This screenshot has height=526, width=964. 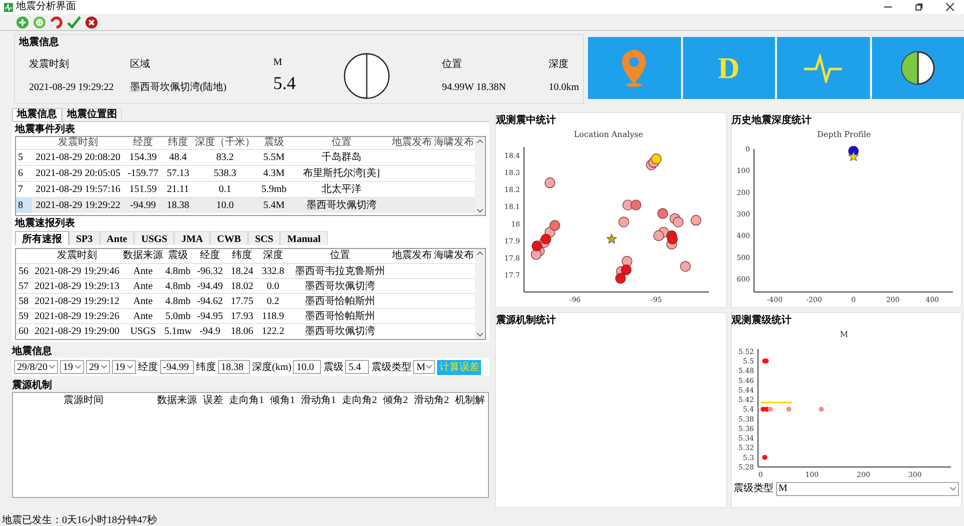 I want to click on table-cell-text: 48.4, so click(x=178, y=158).